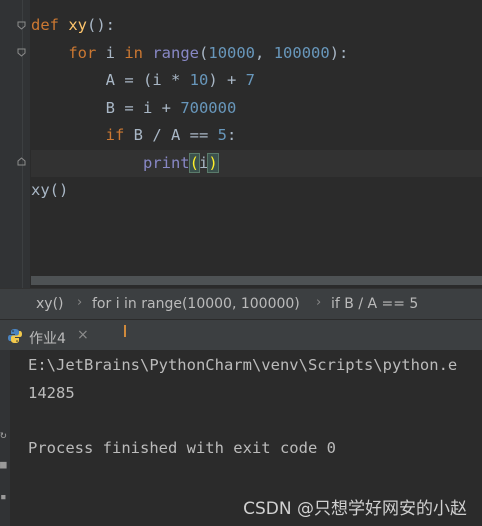 This screenshot has height=526, width=482. I want to click on run-tab: 作业4 ×, so click(48, 336).